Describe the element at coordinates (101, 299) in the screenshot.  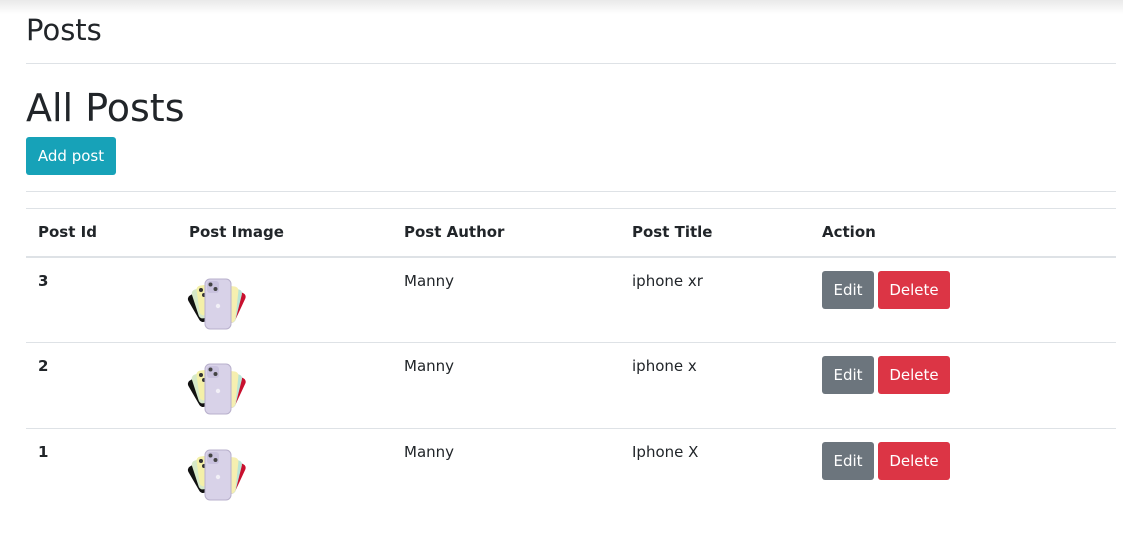
I see `post-id-cell: 3` at that location.